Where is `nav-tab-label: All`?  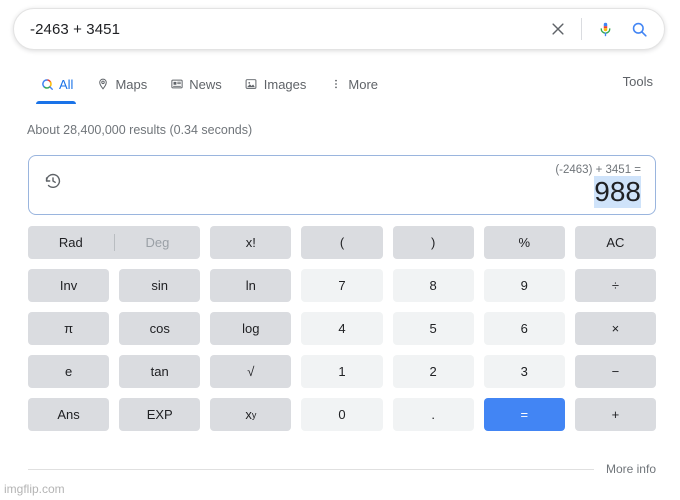
nav-tab-label: All is located at coordinates (66, 84).